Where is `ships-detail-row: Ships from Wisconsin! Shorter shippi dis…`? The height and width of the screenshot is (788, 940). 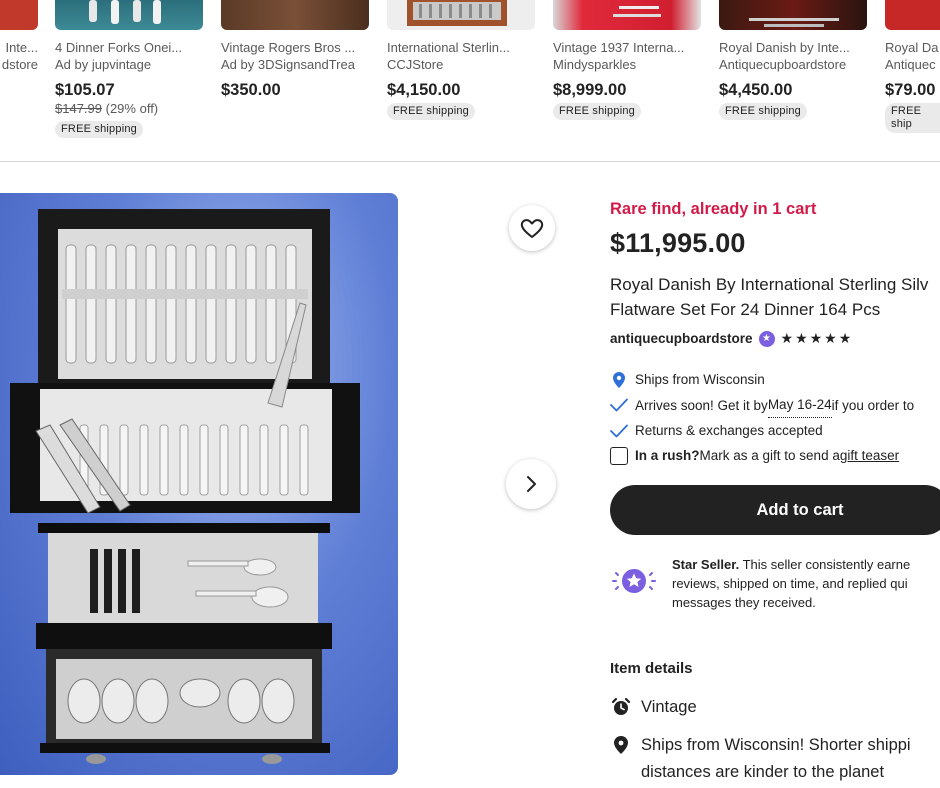
ships-detail-row: Ships from Wisconsin! Shorter shippi dis… is located at coordinates (775, 760).